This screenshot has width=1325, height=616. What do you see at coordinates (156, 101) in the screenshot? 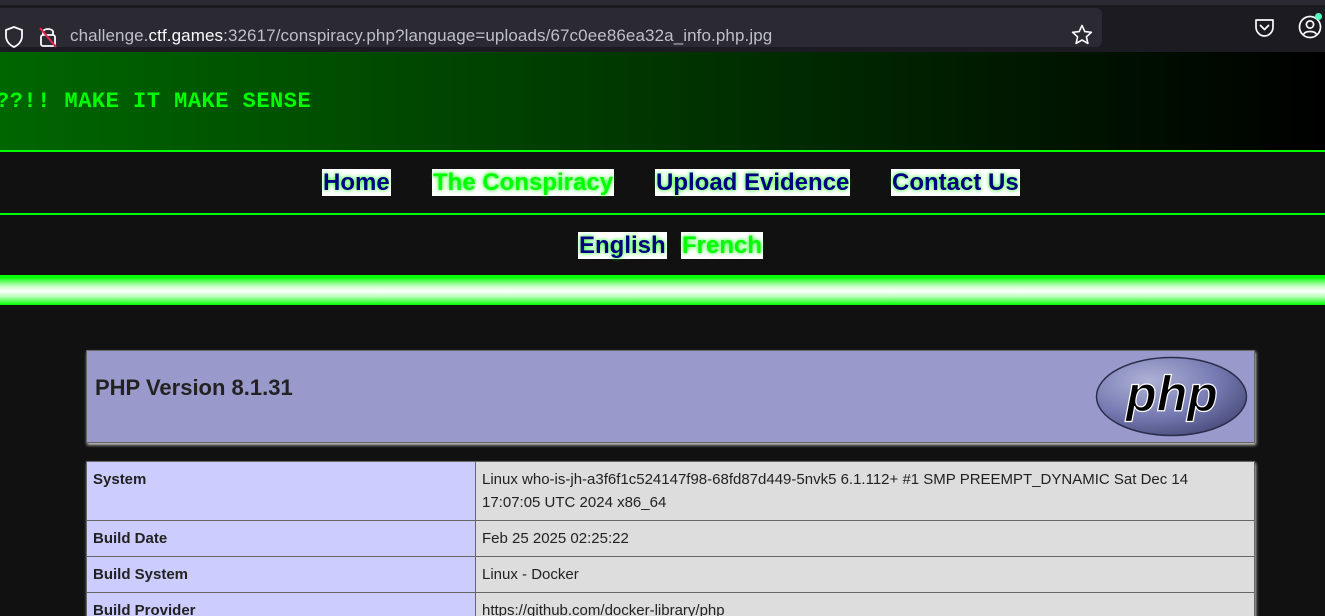
I see `site-title: ??!! MAKE IT MAKE SENSE` at bounding box center [156, 101].